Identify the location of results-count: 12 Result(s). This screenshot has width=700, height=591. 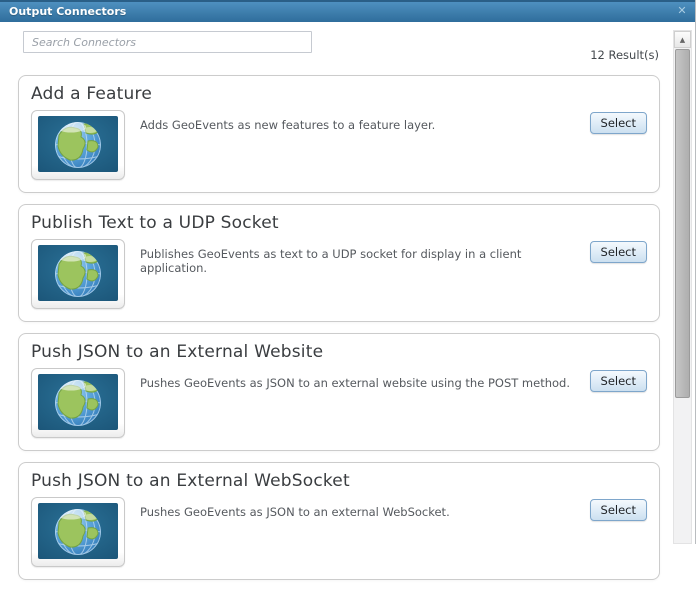
(624, 55).